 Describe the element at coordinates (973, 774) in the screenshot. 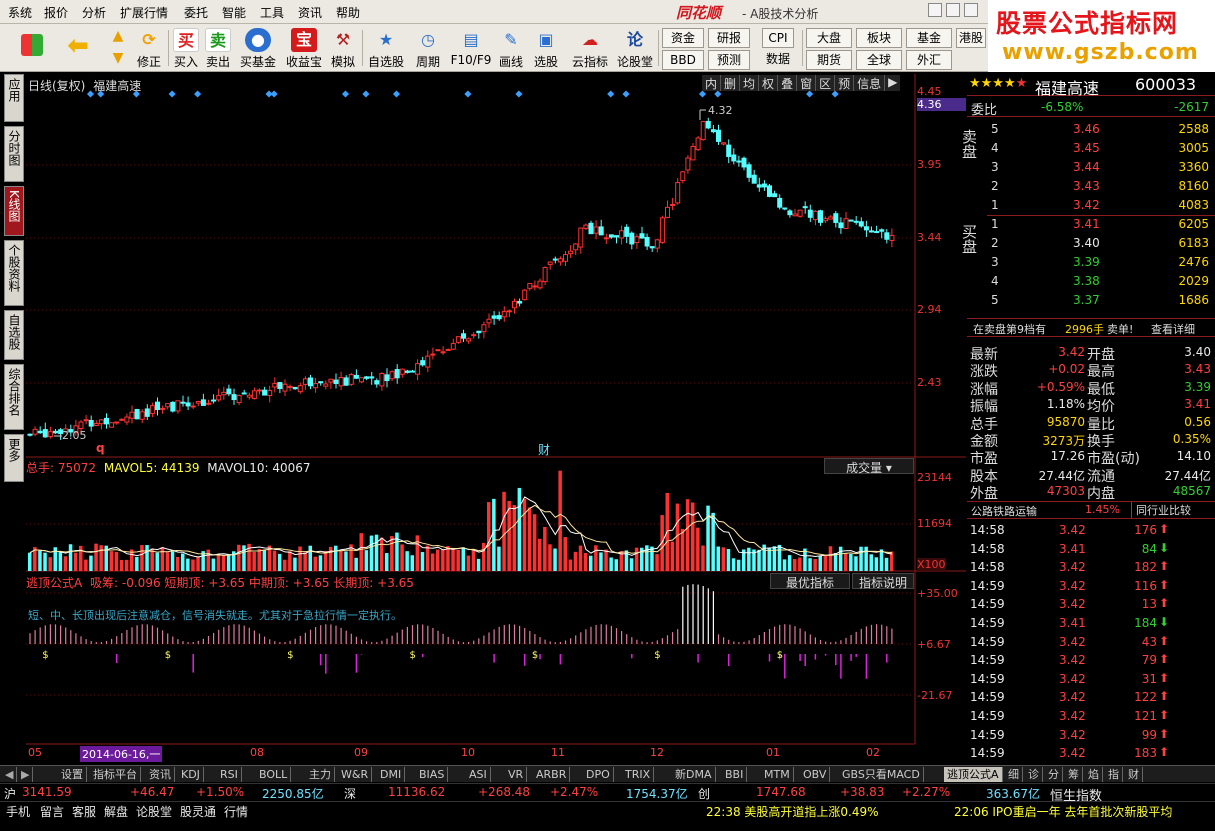

I see `tab-indicator: 逃顶公式A` at that location.